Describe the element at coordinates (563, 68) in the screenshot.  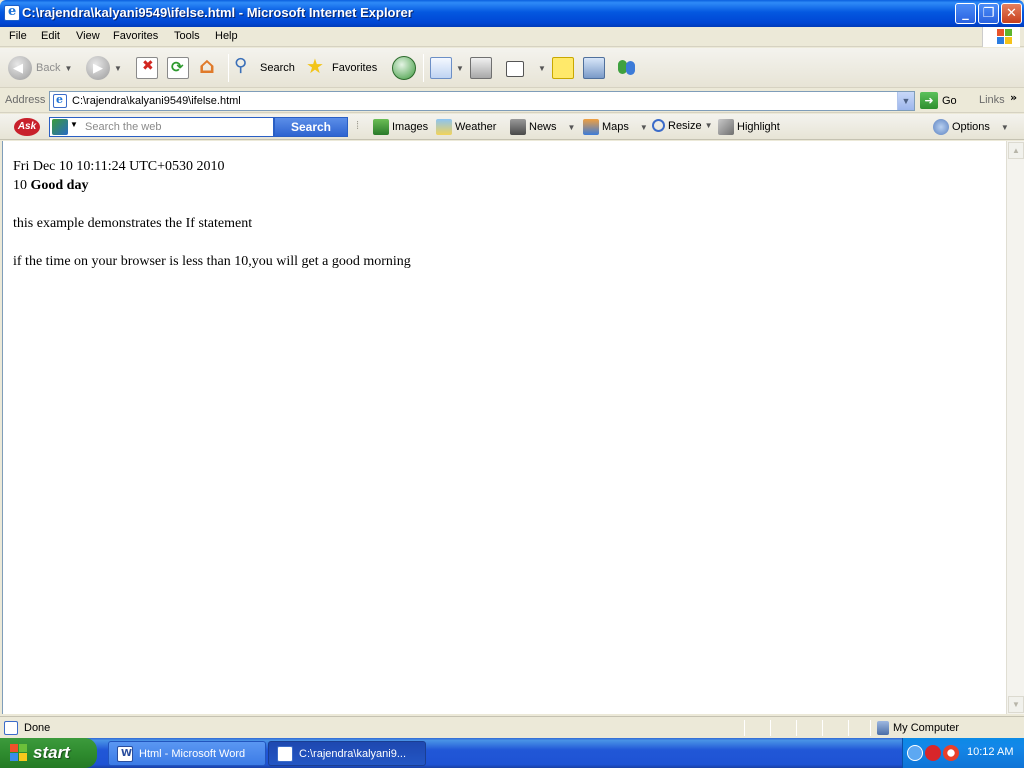
I see `notes-button` at that location.